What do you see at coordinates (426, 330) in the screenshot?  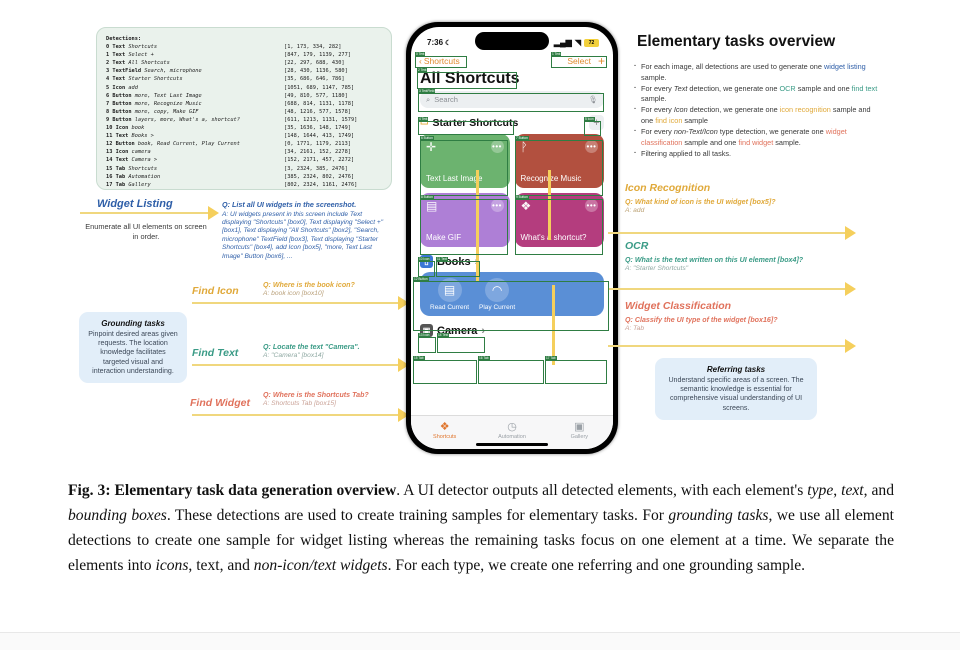 I see `camera-icon: ▣` at bounding box center [426, 330].